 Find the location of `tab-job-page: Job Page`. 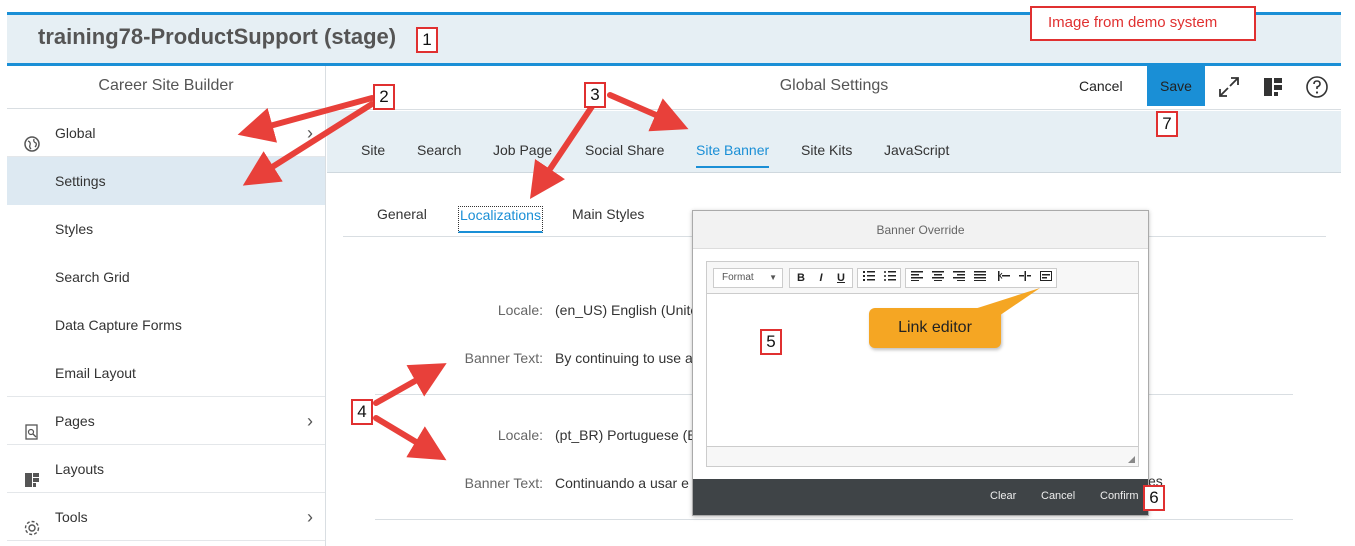

tab-job-page: Job Page is located at coordinates (522, 150).